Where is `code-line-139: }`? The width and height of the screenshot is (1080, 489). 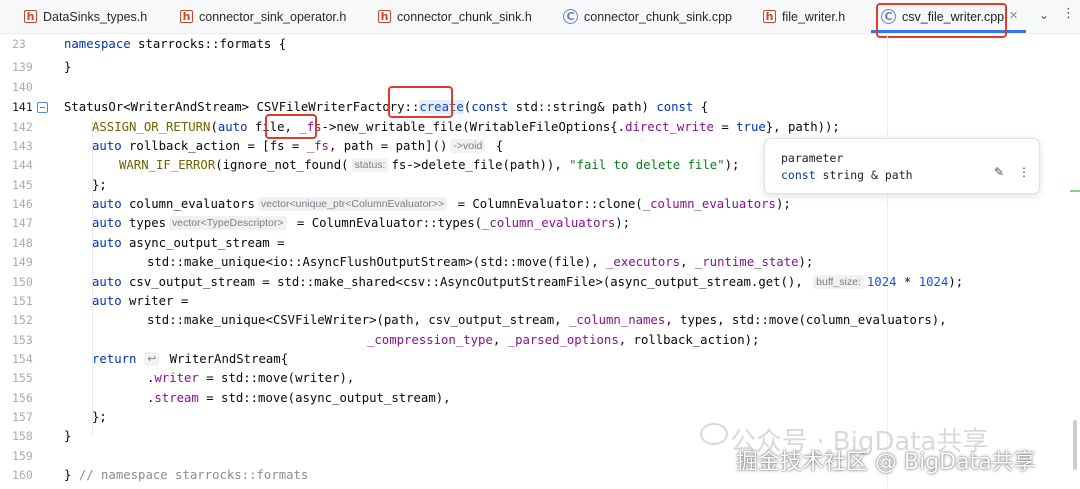 code-line-139: } is located at coordinates (68, 67).